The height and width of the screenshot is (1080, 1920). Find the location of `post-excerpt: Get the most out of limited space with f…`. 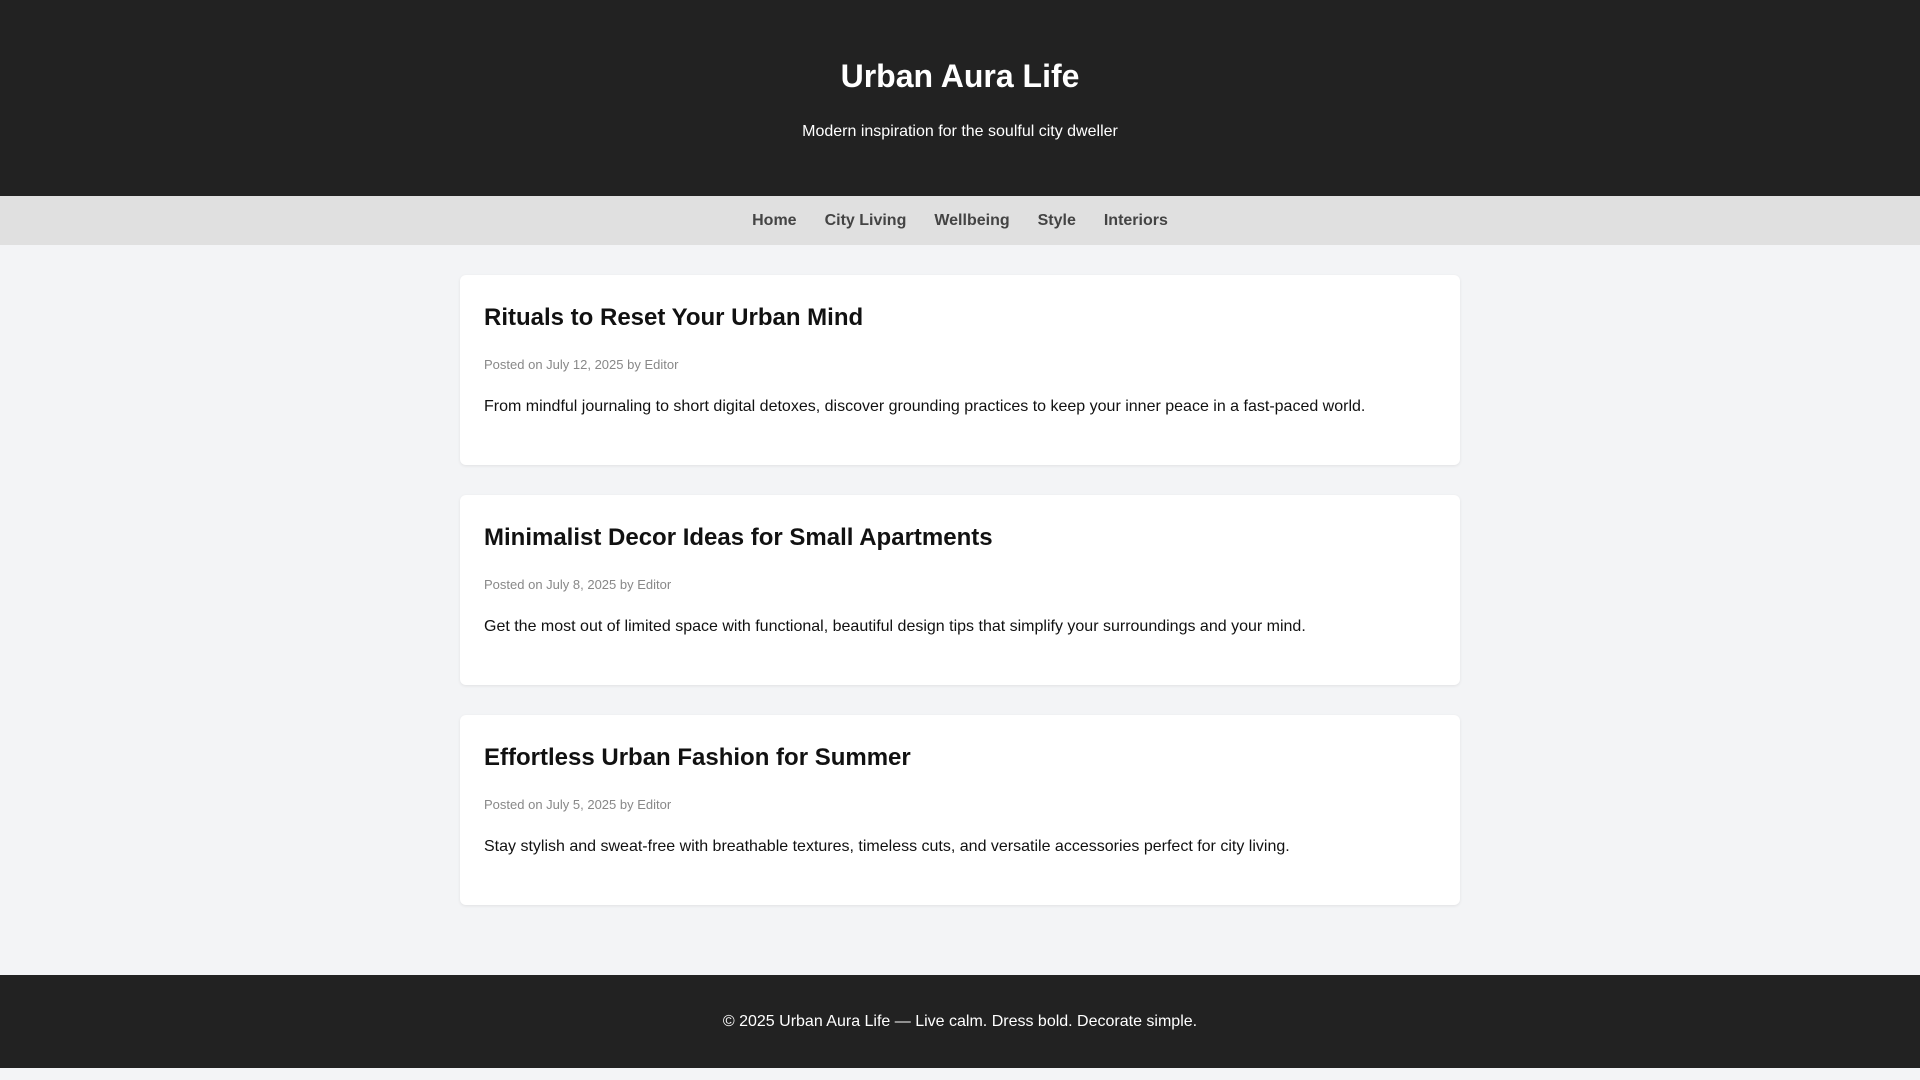

post-excerpt: Get the most out of limited space with f… is located at coordinates (895, 626).